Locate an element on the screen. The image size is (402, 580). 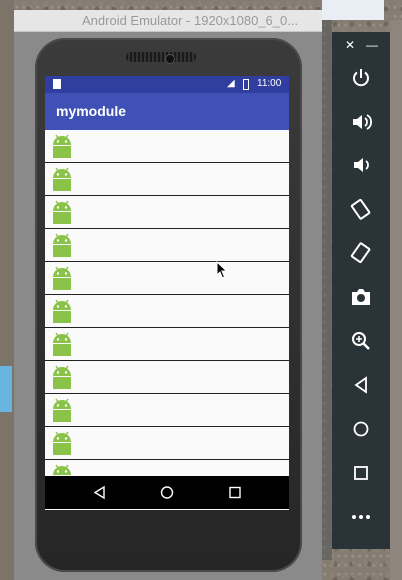
overview-icon is located at coordinates (361, 473).